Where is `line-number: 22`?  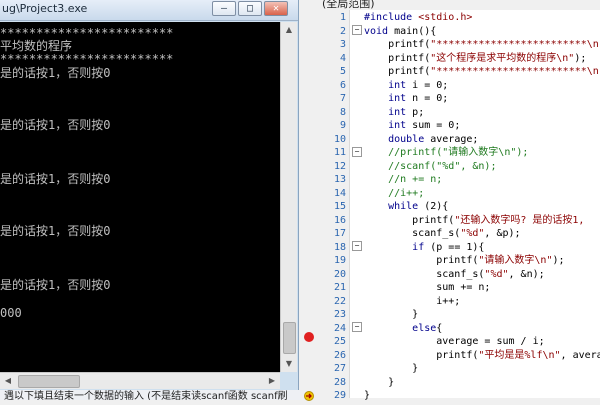 line-number: 22 is located at coordinates (339, 301).